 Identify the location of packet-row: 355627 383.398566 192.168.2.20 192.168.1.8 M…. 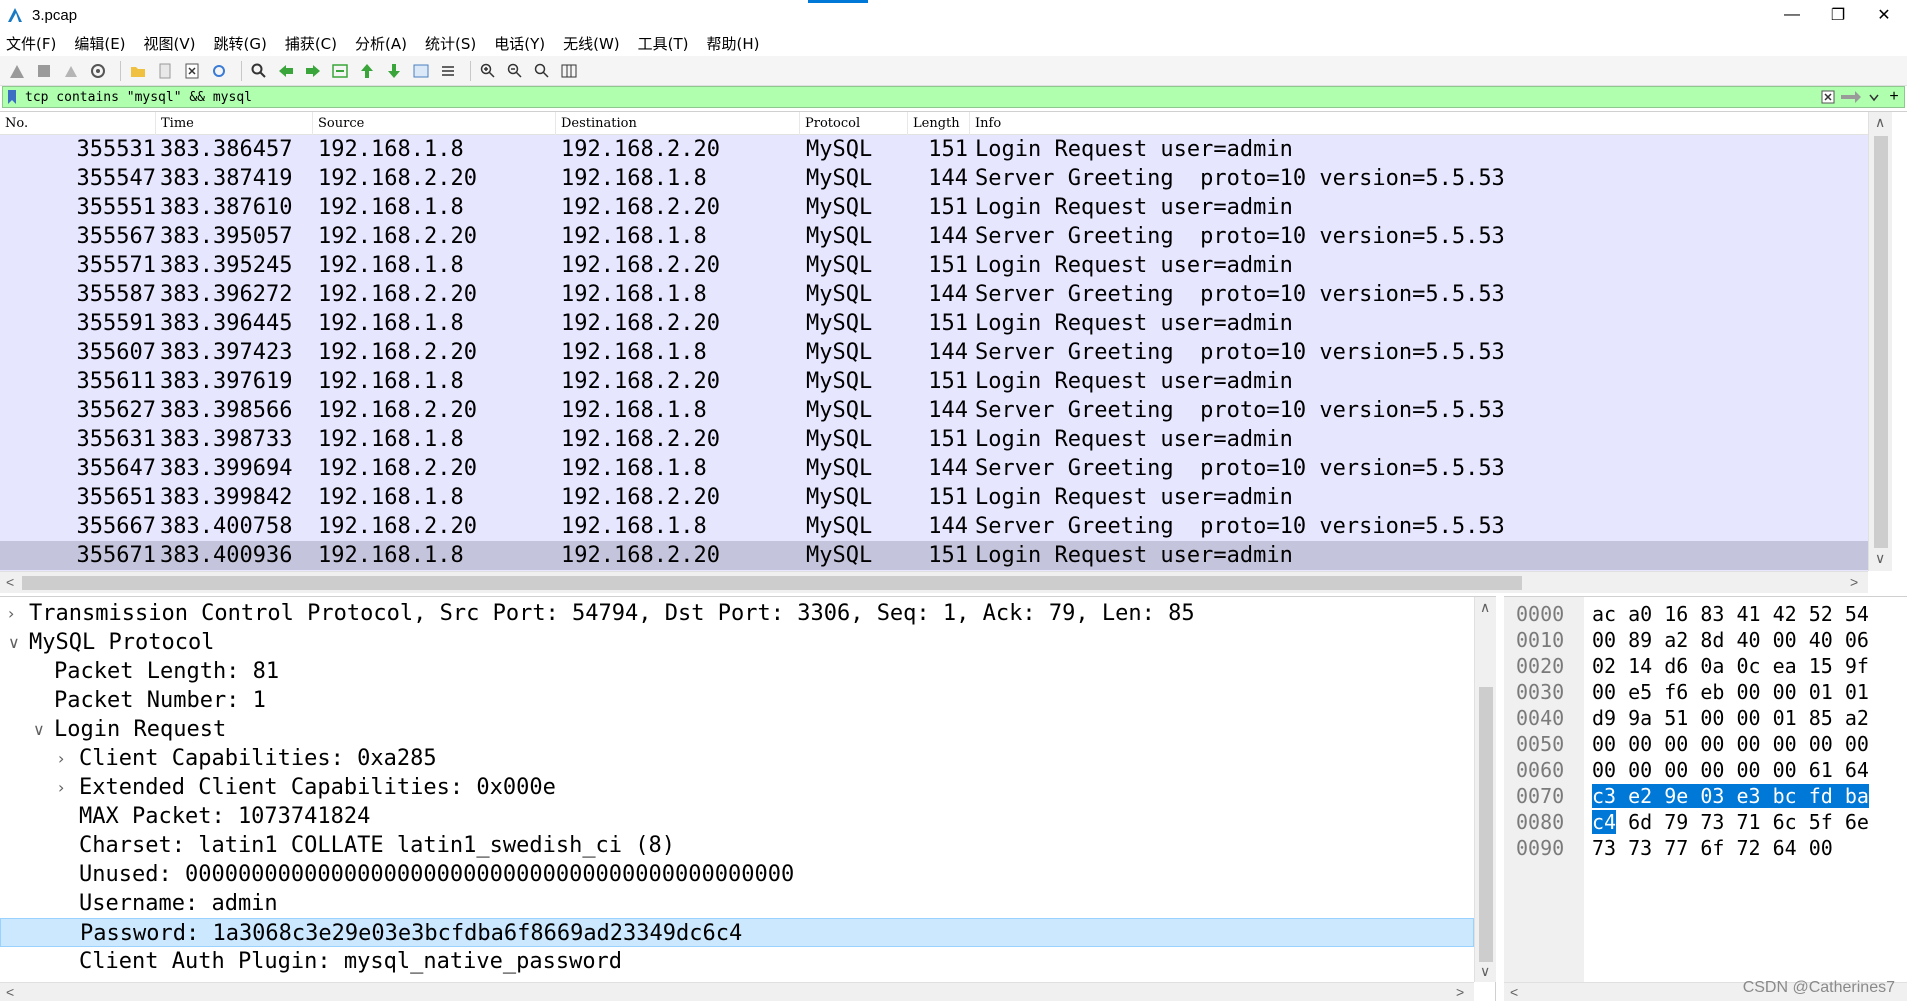
(934, 410).